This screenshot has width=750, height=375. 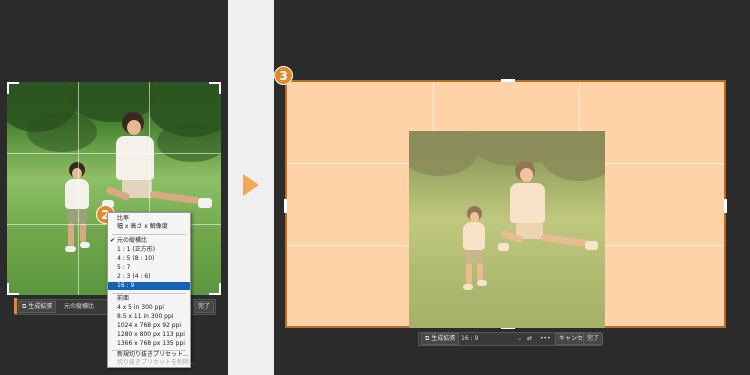 What do you see at coordinates (529, 339) in the screenshot?
I see `swap-icon: ⇄` at bounding box center [529, 339].